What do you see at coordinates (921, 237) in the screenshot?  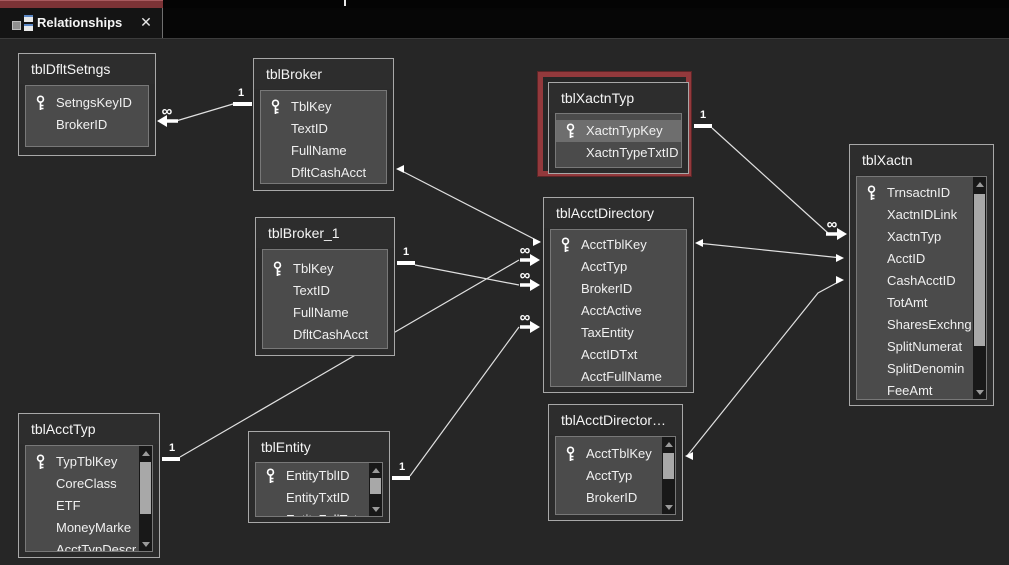 I see `field-row: XactnTyp` at bounding box center [921, 237].